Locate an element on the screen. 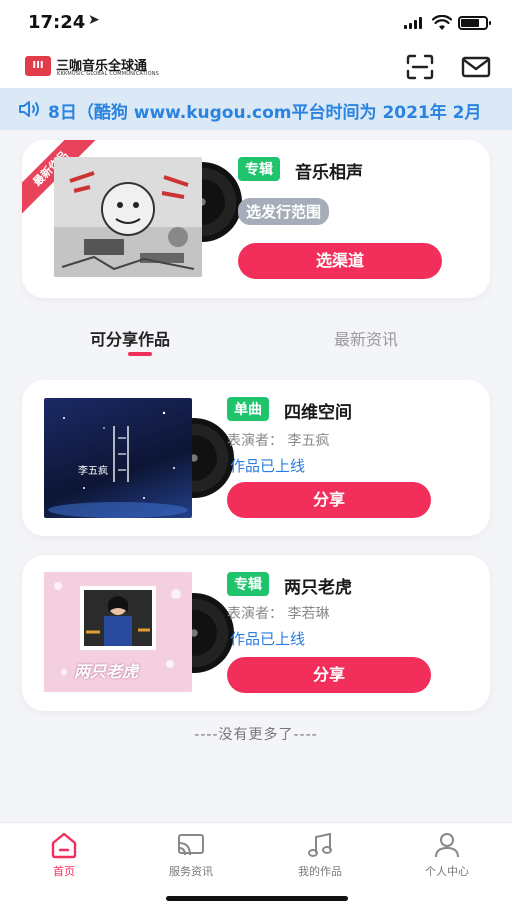 Image resolution: width=512 pixels, height=907 pixels. home-indicator is located at coordinates (257, 898).